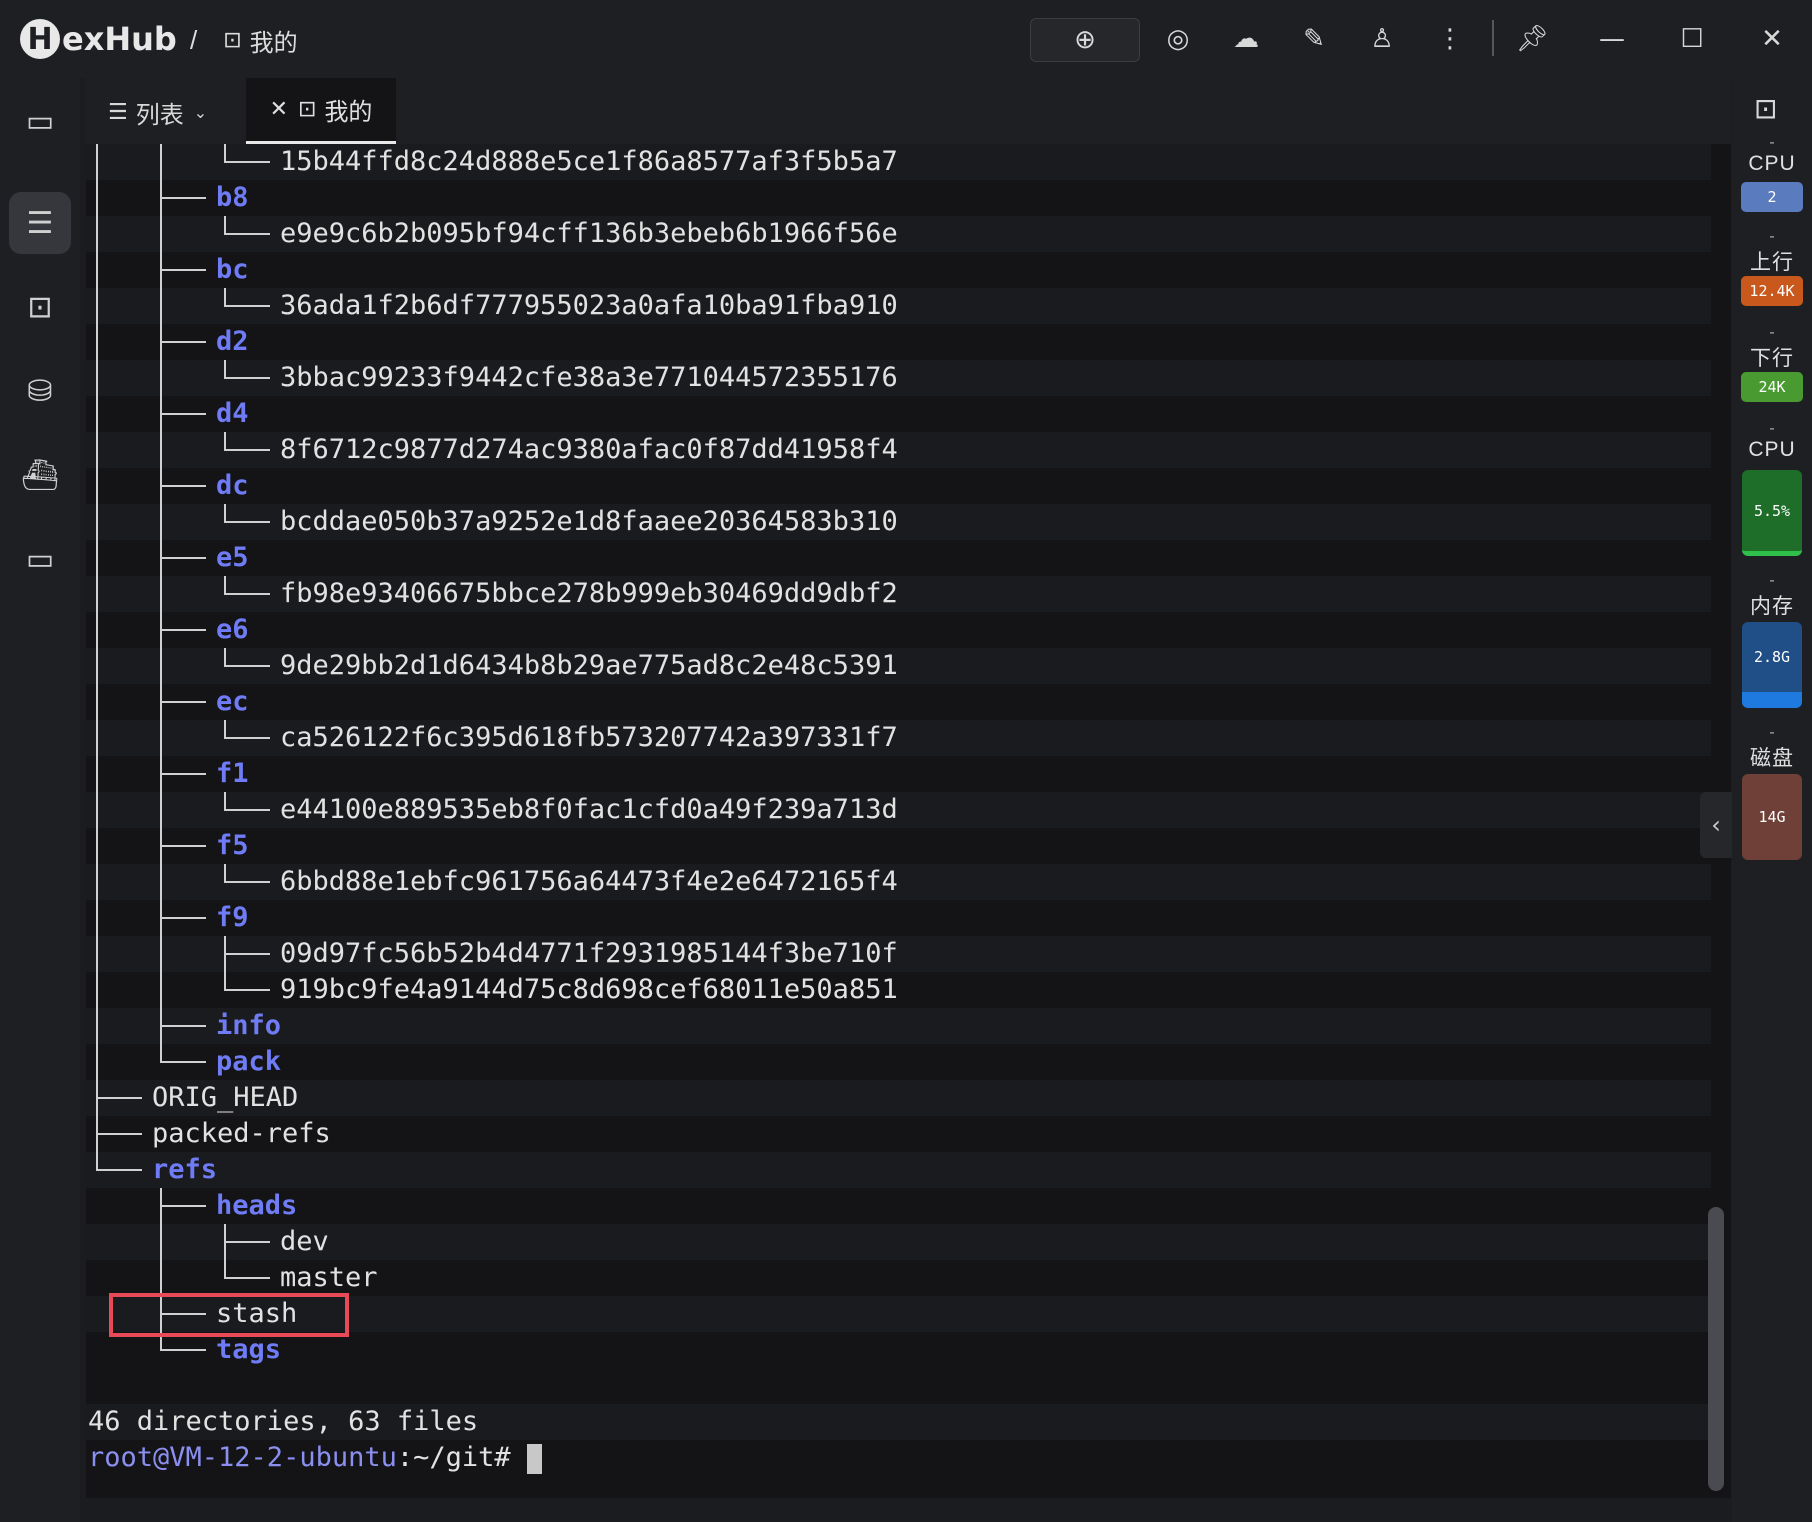 Image resolution: width=1812 pixels, height=1522 pixels. What do you see at coordinates (1314, 39) in the screenshot?
I see `tools-button: ✎` at bounding box center [1314, 39].